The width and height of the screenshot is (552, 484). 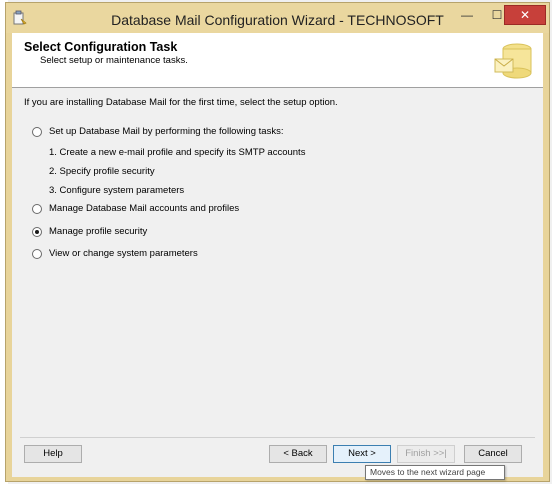 I want to click on next-button-tooltip: Moves to the next wizard page, so click(x=435, y=472).